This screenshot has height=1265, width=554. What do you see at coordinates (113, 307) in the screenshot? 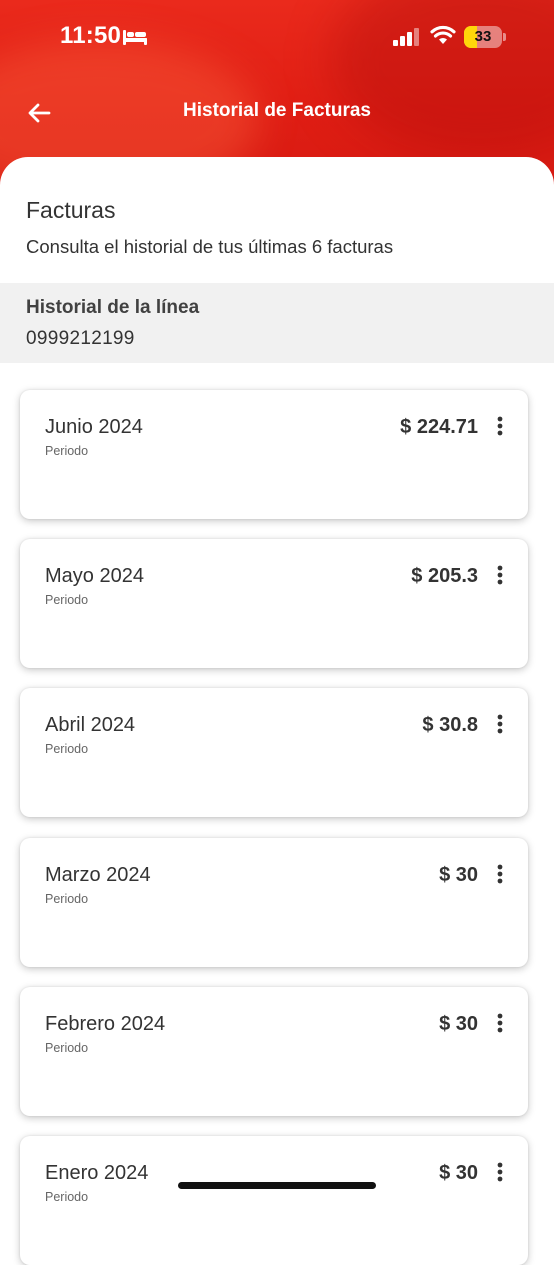
I see `line-label: Historial de la línea` at bounding box center [113, 307].